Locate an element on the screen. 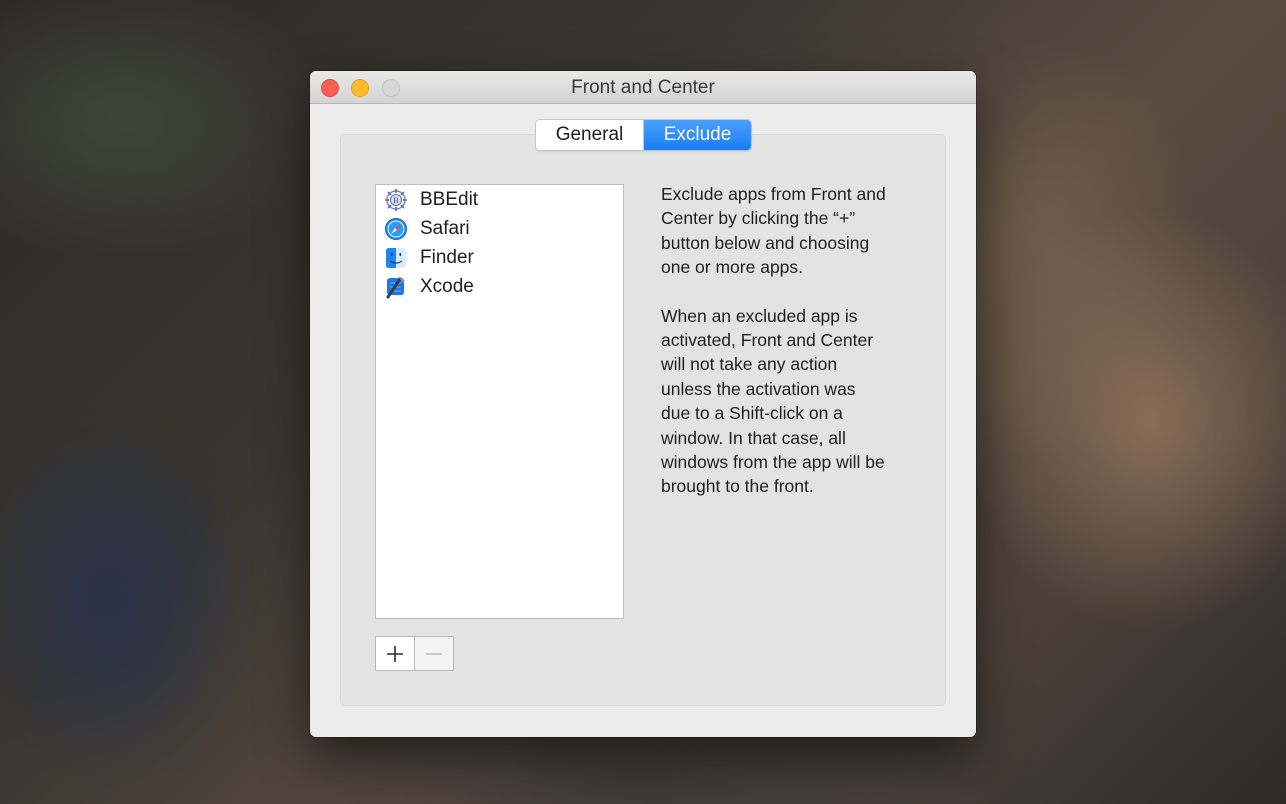 The height and width of the screenshot is (804, 1286). title-bar: Front and Center is located at coordinates (643, 87).